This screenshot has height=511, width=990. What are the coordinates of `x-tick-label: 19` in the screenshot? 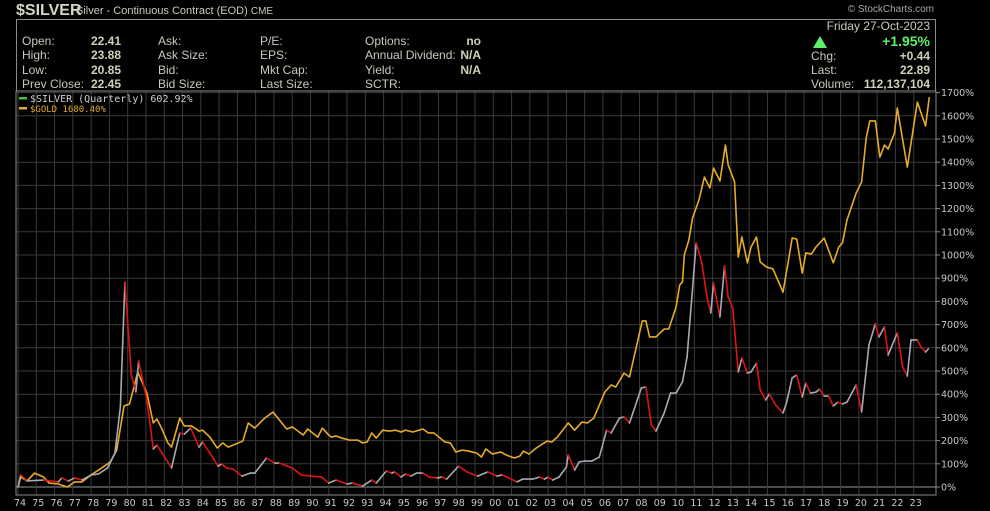 It's located at (843, 503).